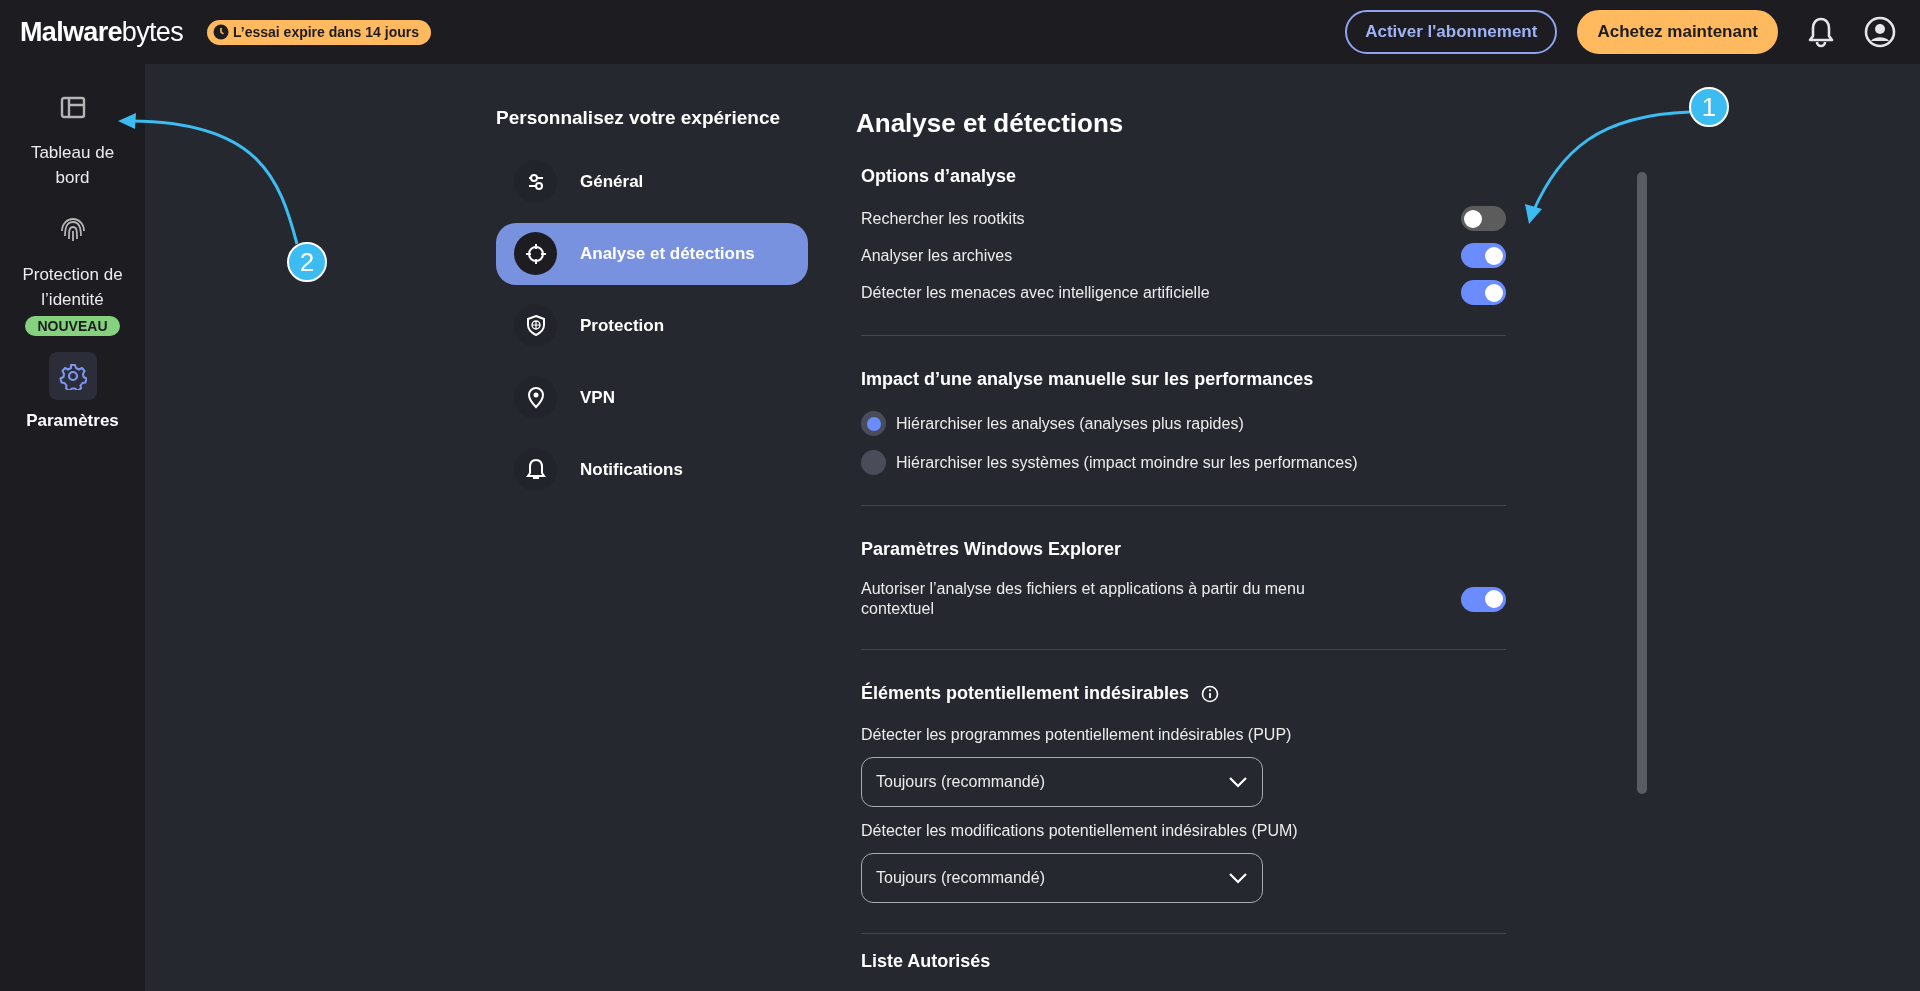 This screenshot has width=1920, height=991. I want to click on sidebar-link: Paramètres, so click(72, 420).